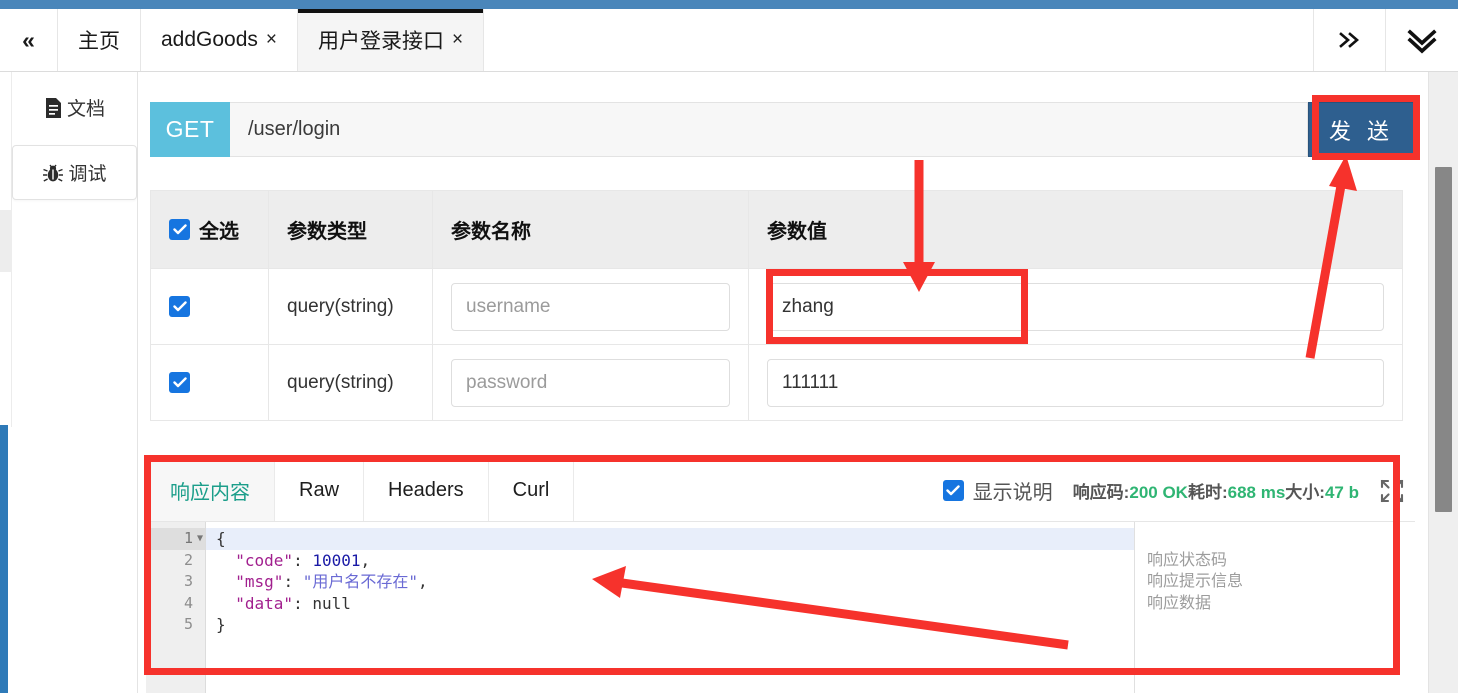  I want to click on tab-curl: Curl, so click(532, 490).